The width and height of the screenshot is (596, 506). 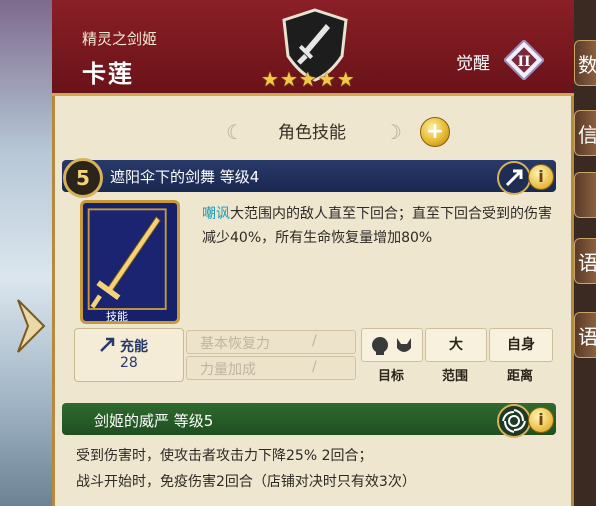 What do you see at coordinates (246, 482) in the screenshot?
I see `skill2-line-2: 战斗开始时，免疫伤害2回合（店铺对决时只有效3次）` at bounding box center [246, 482].